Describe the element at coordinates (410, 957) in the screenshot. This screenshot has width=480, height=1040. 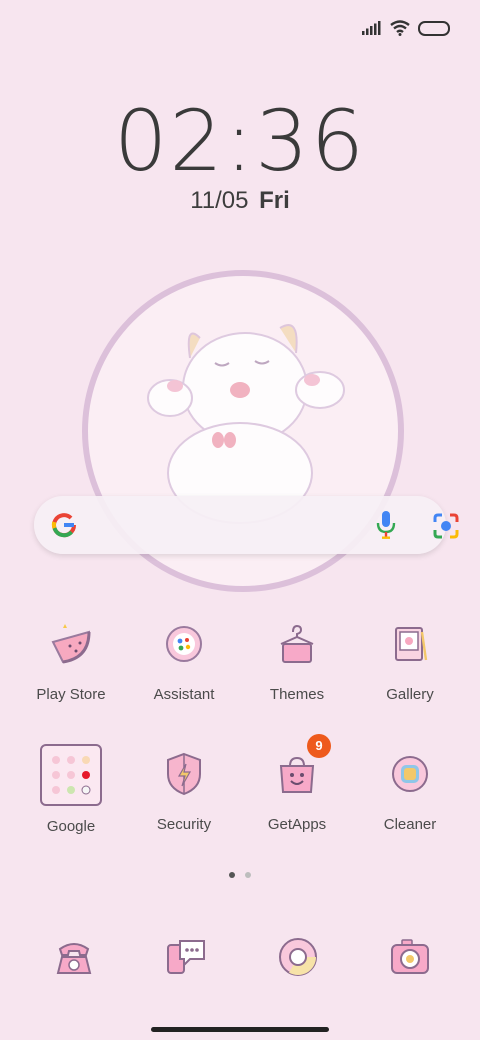
I see `camera-icon` at that location.